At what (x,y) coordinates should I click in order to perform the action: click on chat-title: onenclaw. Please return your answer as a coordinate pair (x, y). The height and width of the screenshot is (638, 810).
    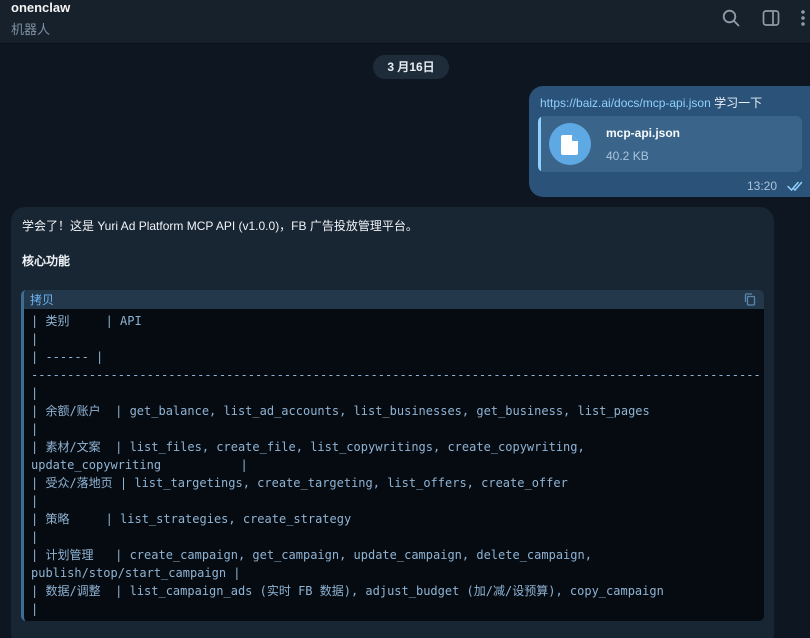
    Looking at the image, I should click on (40, 7).